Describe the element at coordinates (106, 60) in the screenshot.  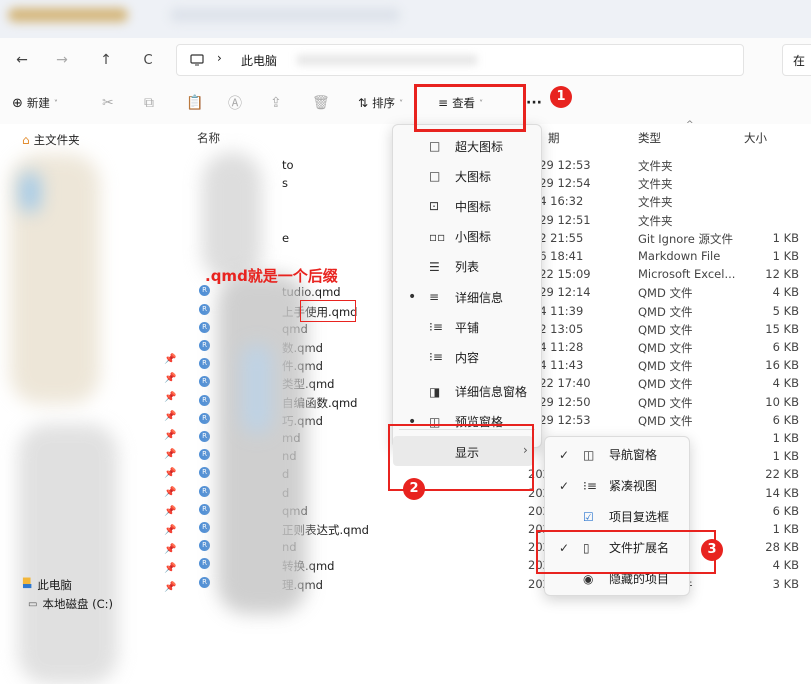
I see `up-button: ↑` at that location.